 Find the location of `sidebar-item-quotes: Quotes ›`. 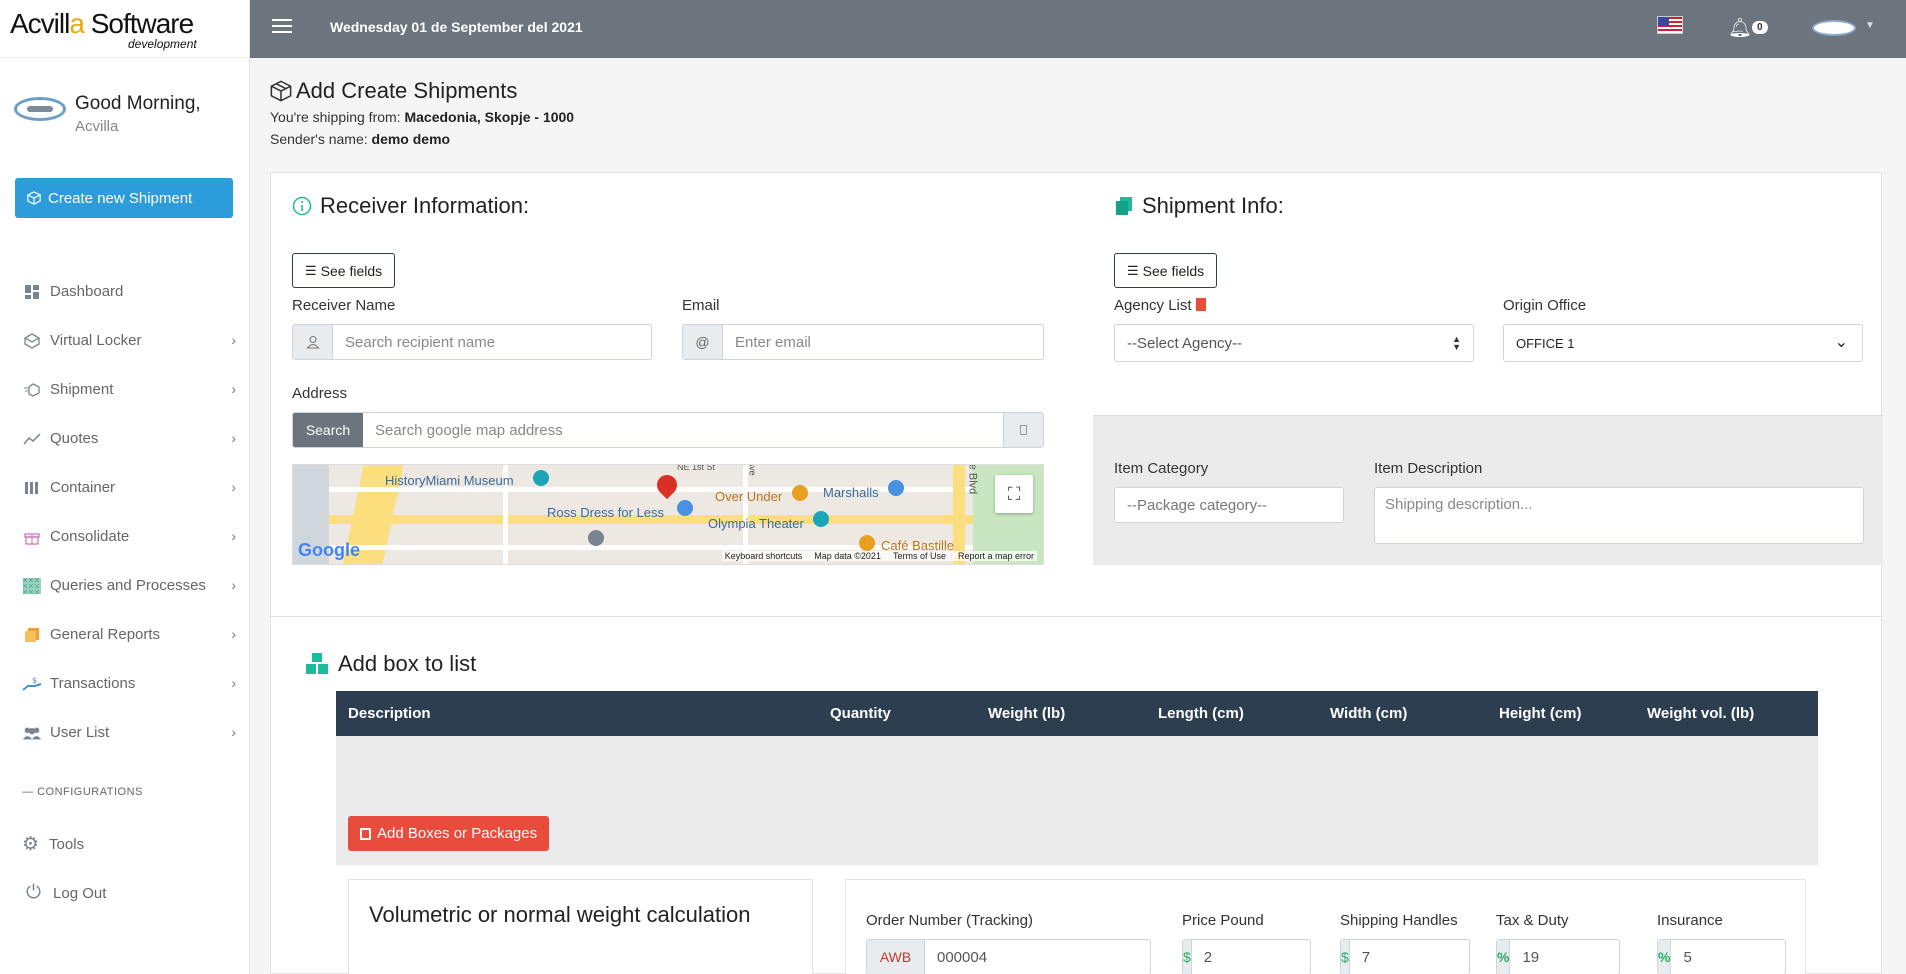

sidebar-item-quotes: Quotes › is located at coordinates (125, 438).